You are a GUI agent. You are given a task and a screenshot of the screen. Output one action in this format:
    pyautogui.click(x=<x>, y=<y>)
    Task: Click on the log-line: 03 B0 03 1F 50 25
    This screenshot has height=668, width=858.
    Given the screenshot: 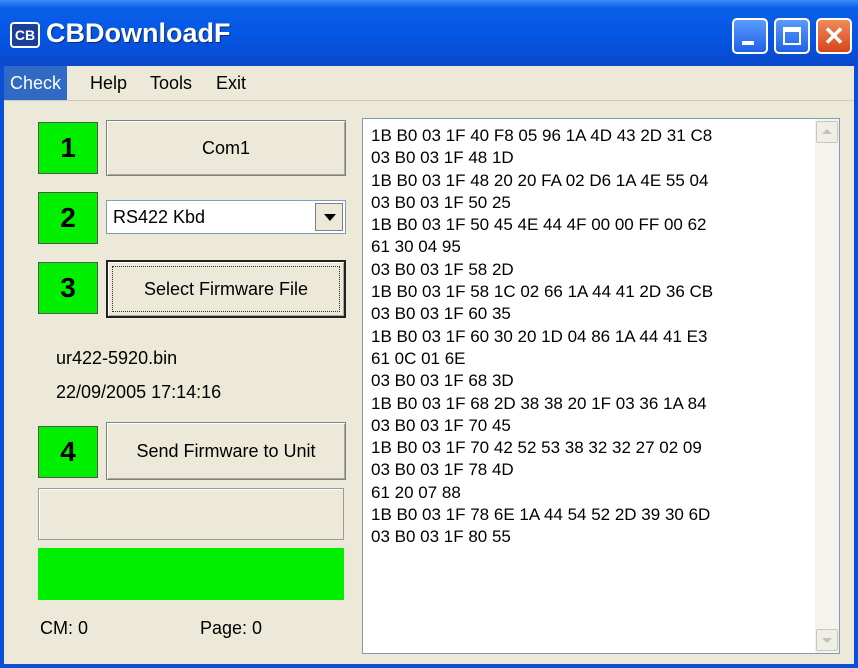 What is the action you would take?
    pyautogui.click(x=441, y=202)
    